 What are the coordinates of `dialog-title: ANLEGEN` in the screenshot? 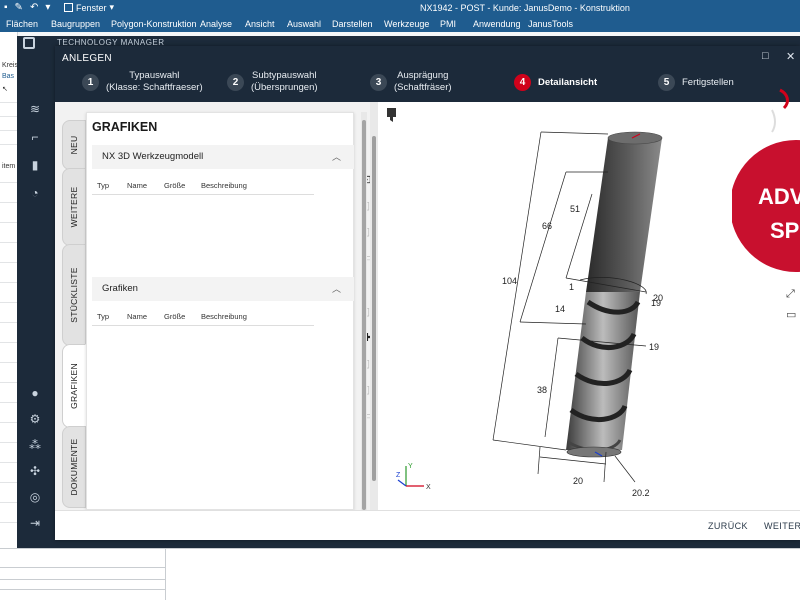 It's located at (87, 58).